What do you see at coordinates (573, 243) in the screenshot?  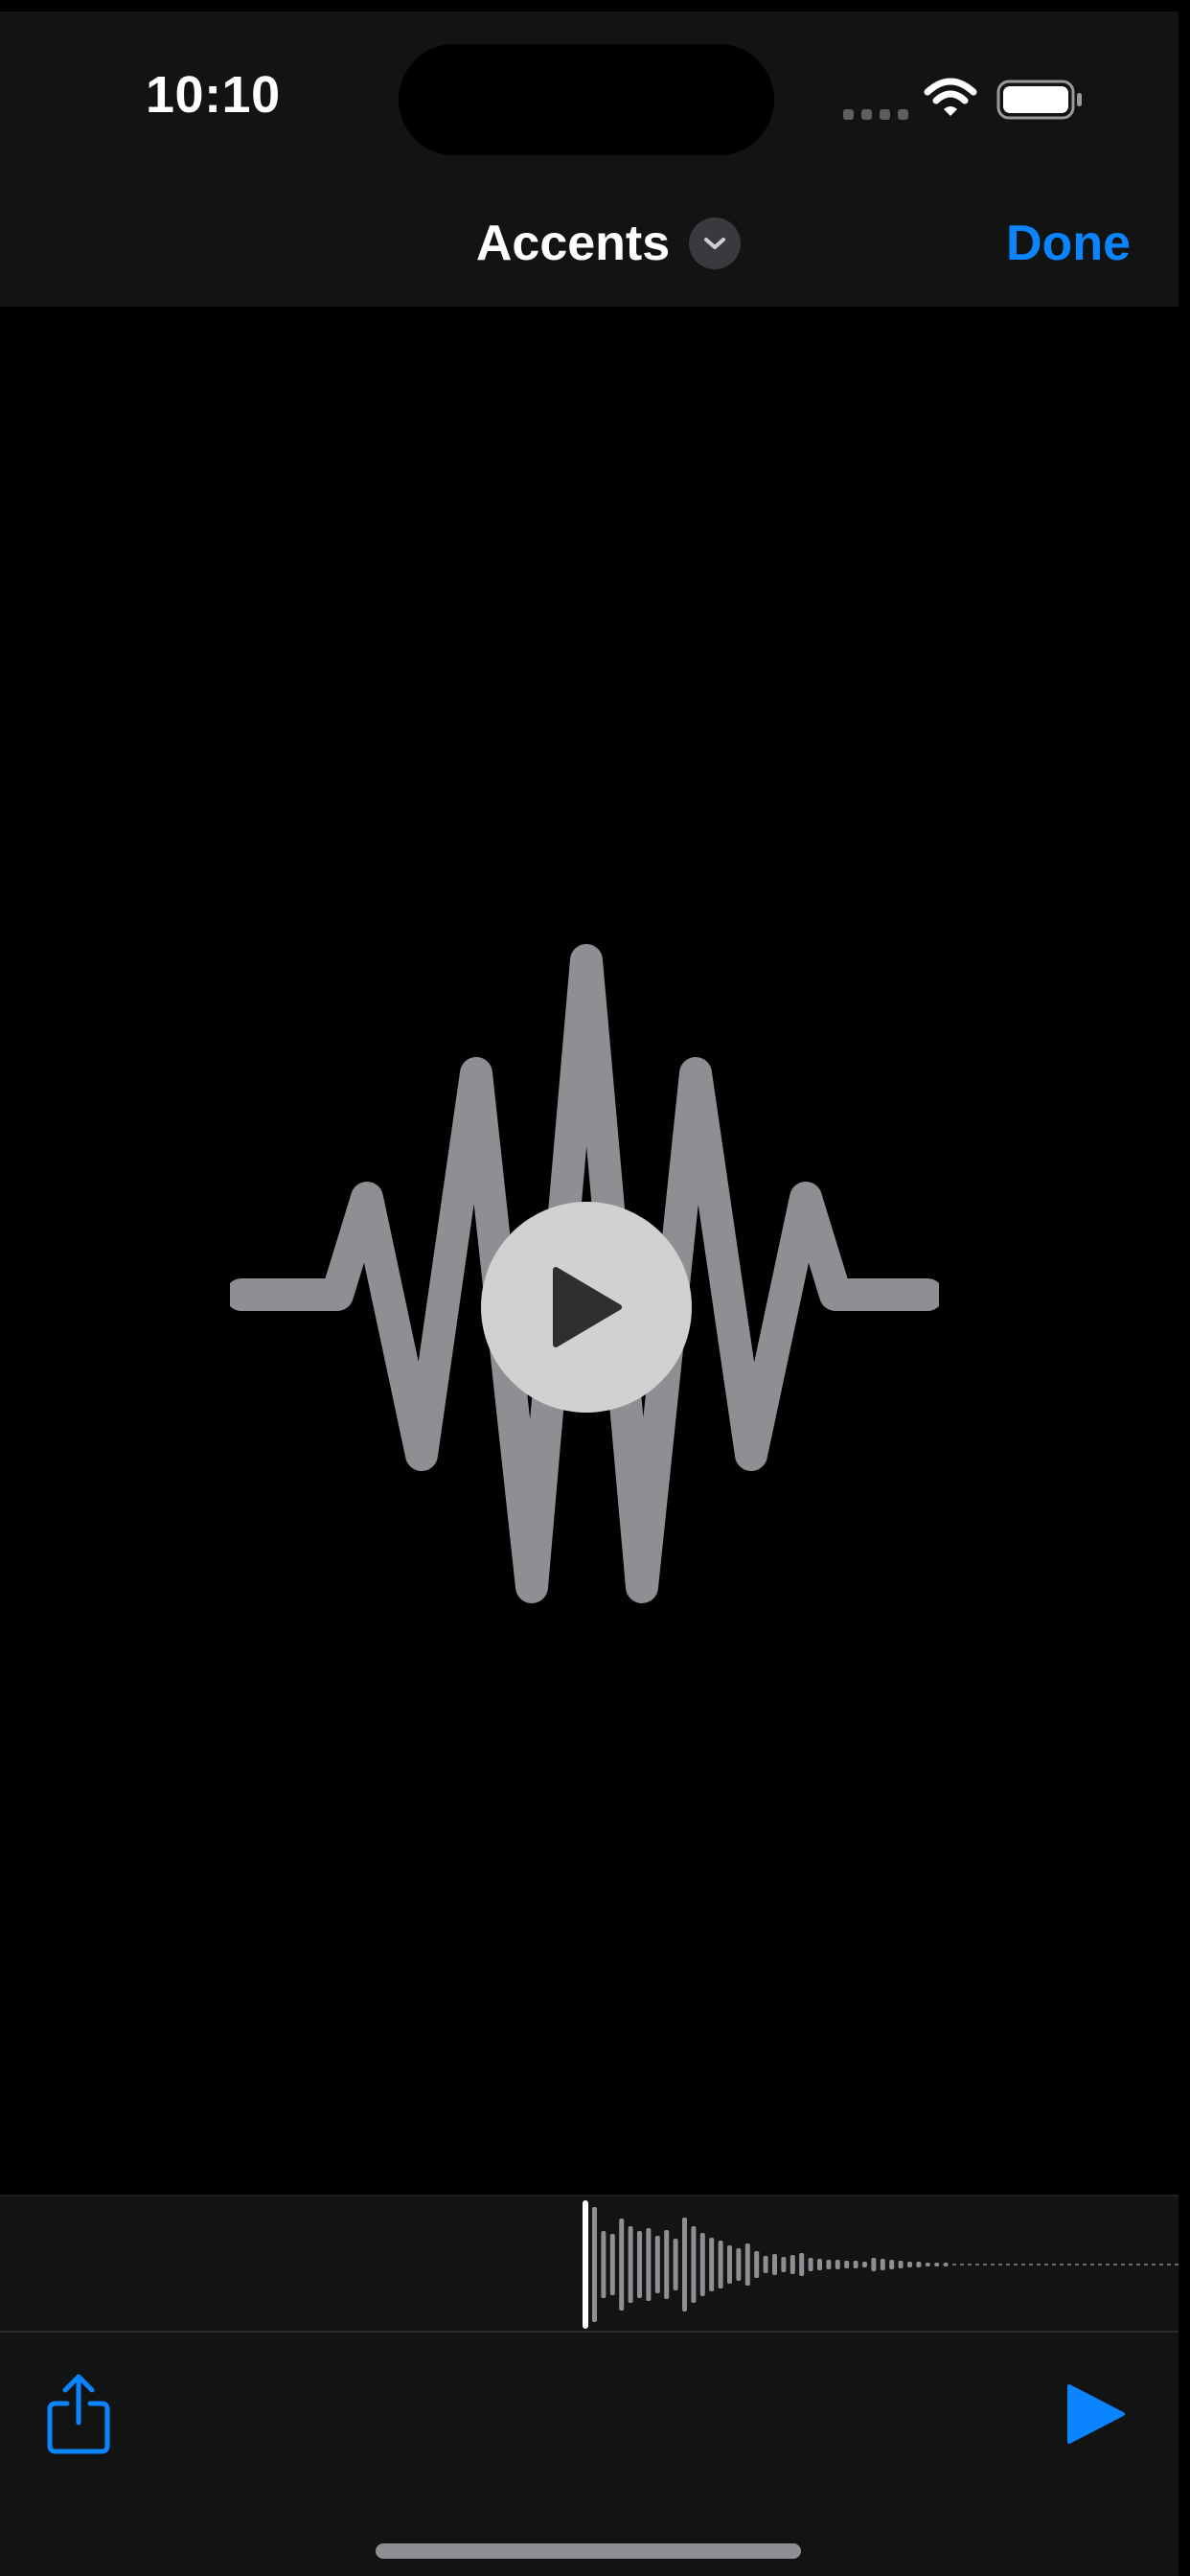 I see `nav-title: Accents` at bounding box center [573, 243].